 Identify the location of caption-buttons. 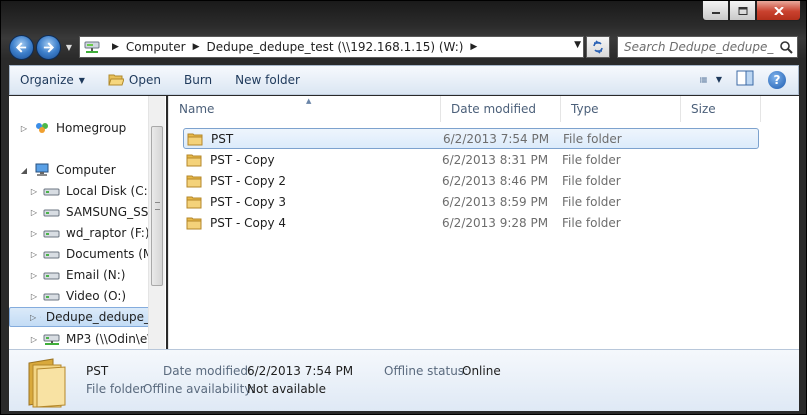
(751, 11).